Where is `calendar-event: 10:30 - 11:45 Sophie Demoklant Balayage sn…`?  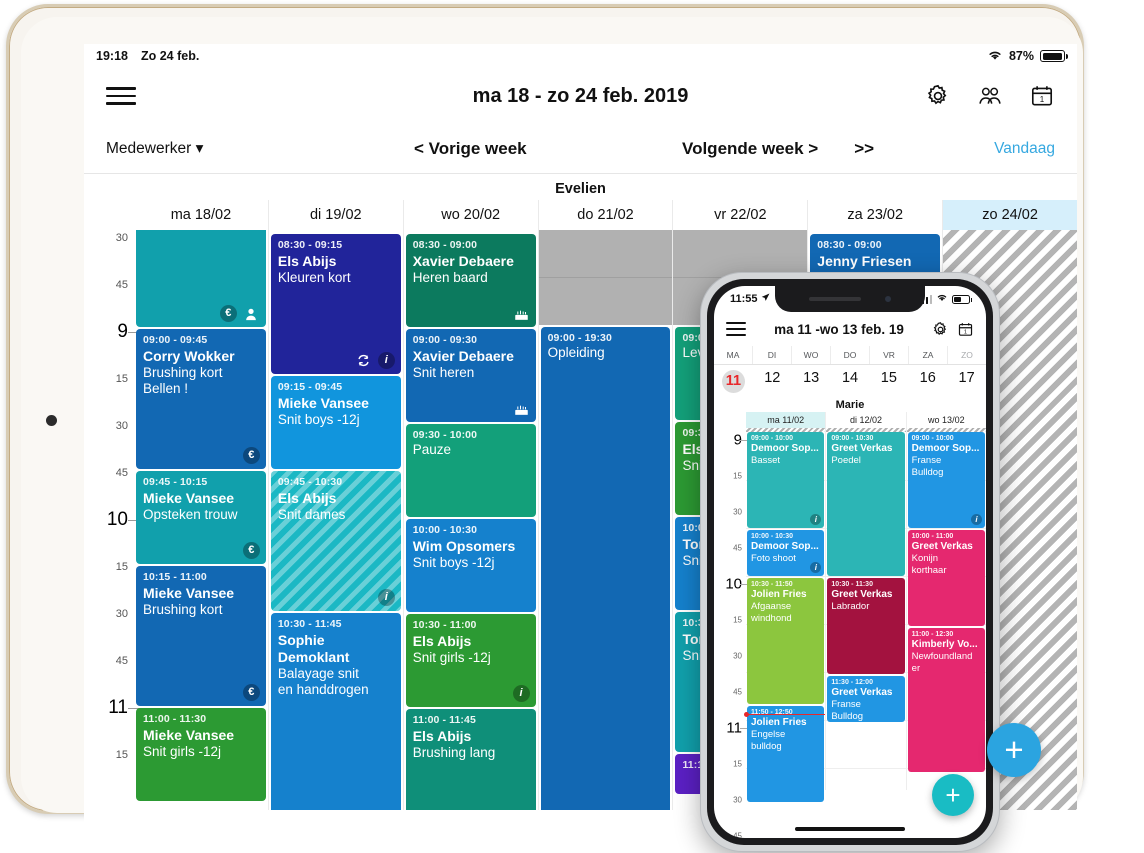
calendar-event: 10:30 - 11:45 Sophie Demoklant Balayage sn… is located at coordinates (335, 711).